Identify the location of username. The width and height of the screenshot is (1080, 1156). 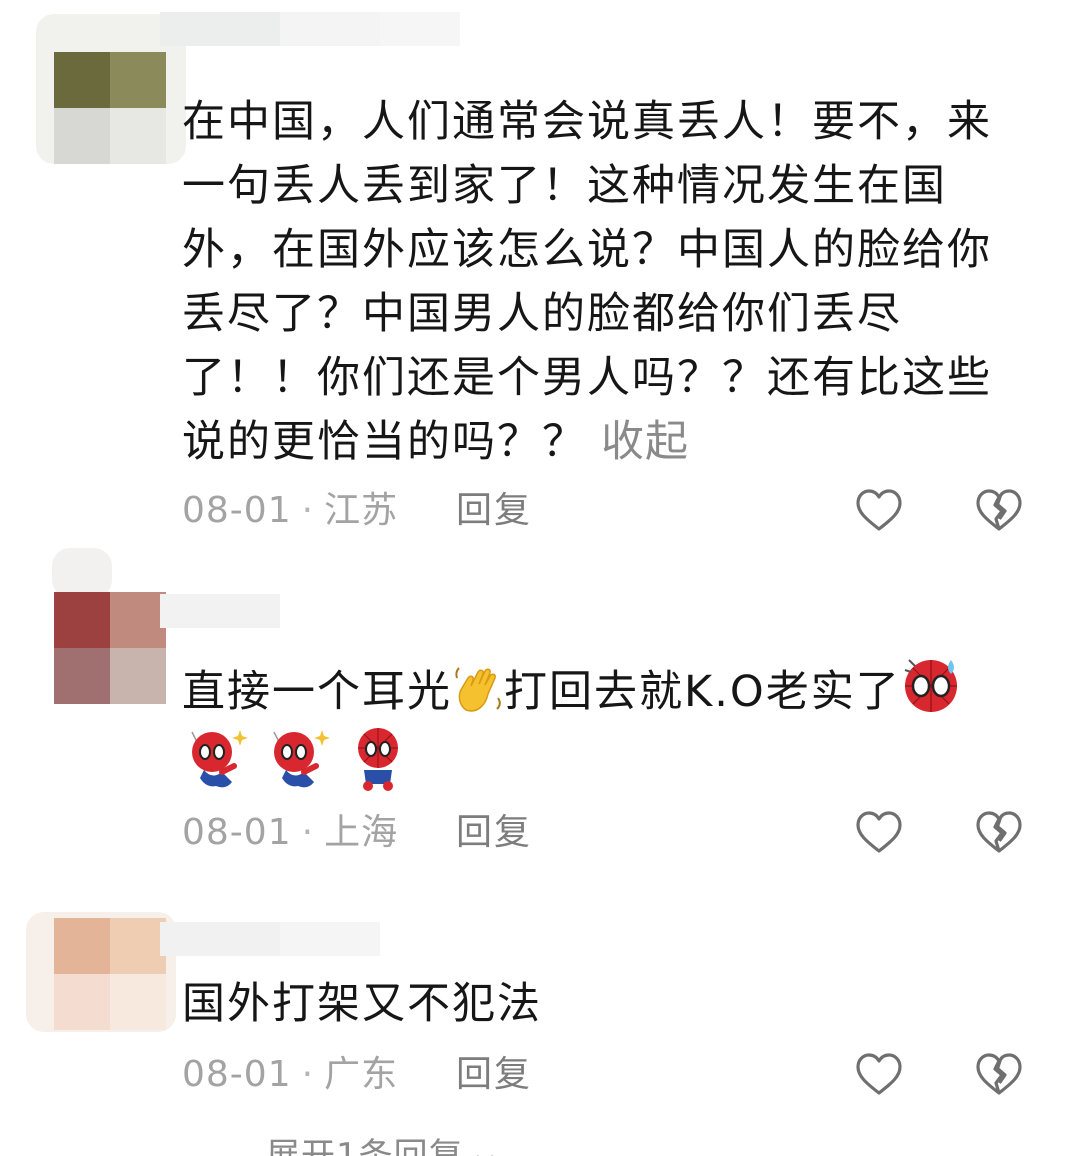
(270, 939).